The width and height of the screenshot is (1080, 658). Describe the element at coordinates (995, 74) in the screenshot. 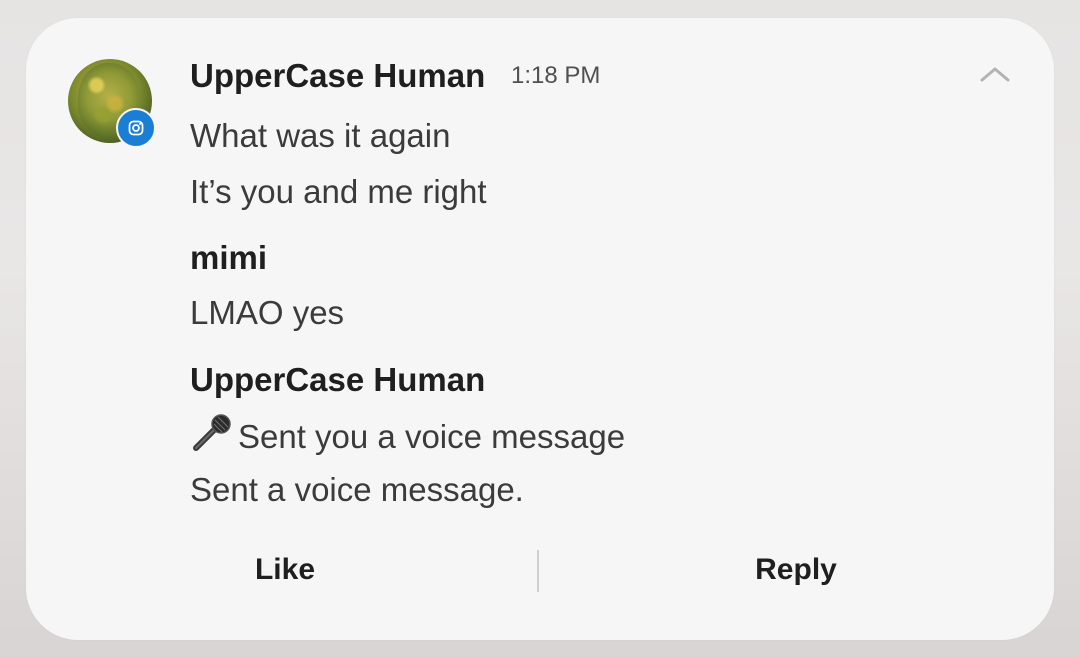

I see `chevron-up-icon` at that location.